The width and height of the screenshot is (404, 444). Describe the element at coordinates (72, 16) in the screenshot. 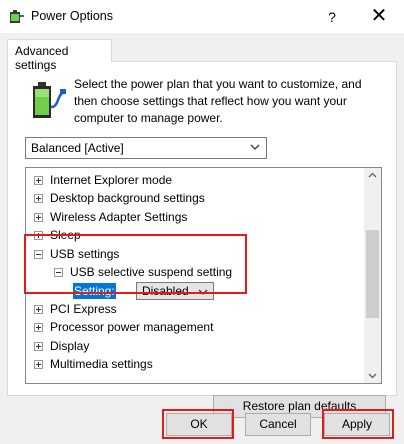

I see `window-title: Power Options` at that location.